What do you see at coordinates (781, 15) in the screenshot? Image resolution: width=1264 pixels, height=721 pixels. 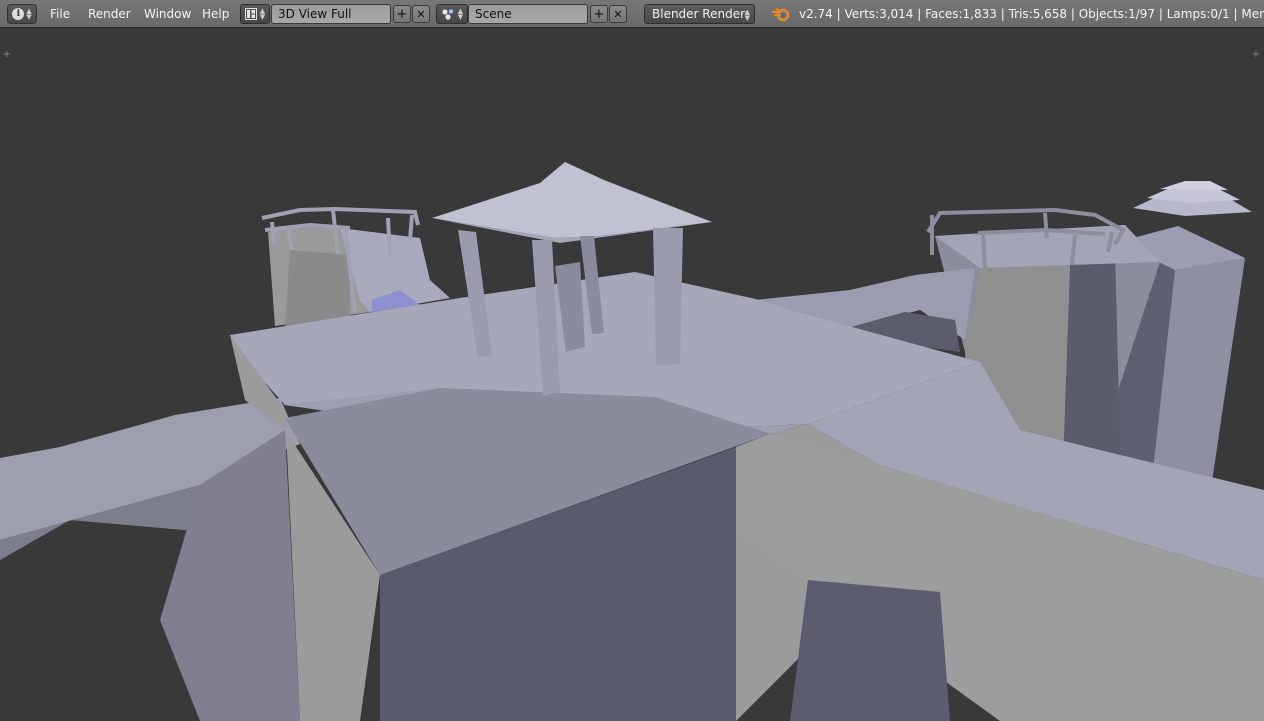 I see `blender-logo-icon` at bounding box center [781, 15].